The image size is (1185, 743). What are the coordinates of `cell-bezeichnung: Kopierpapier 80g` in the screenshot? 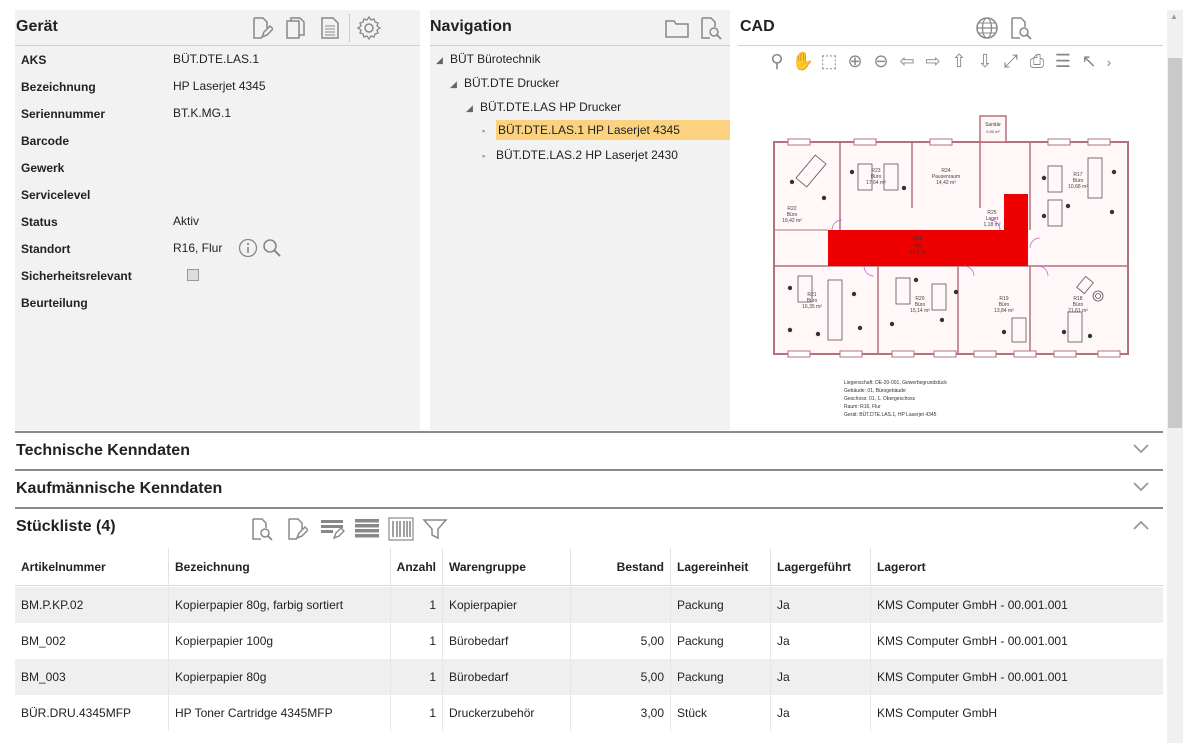 It's located at (280, 677).